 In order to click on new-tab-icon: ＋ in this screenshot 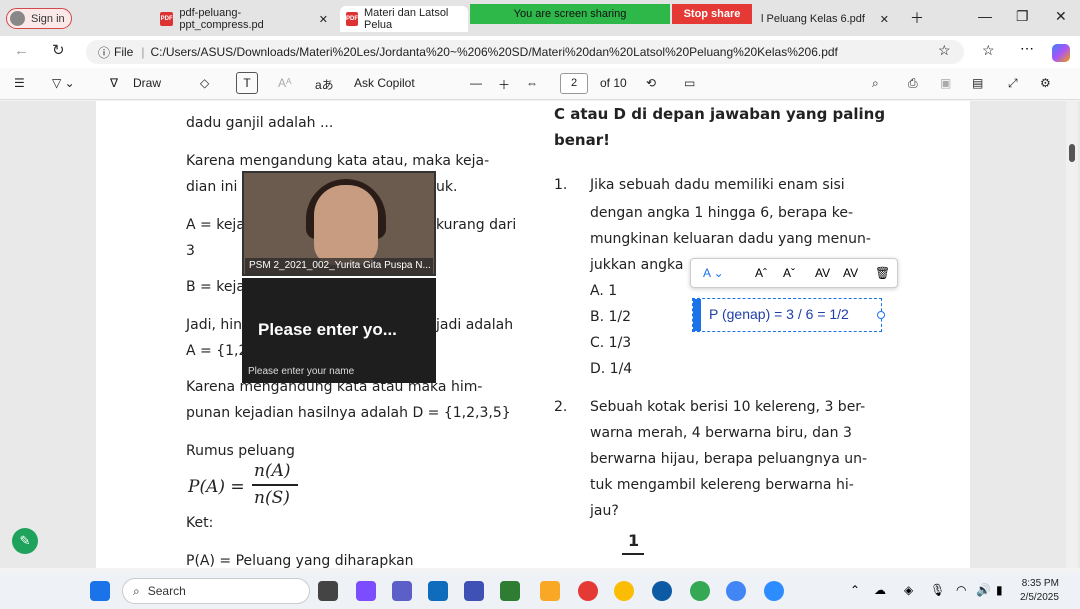, I will do `click(917, 18)`.